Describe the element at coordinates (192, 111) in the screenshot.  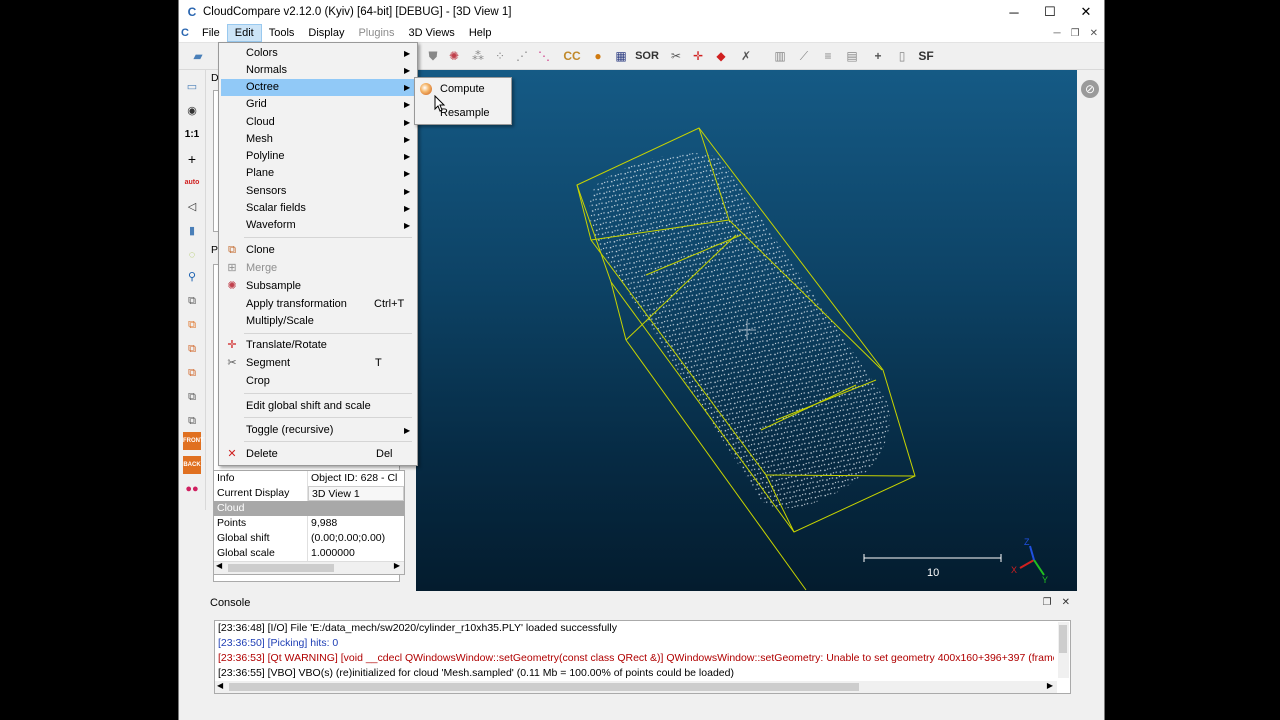
I see `camera-icon: ◉` at that location.